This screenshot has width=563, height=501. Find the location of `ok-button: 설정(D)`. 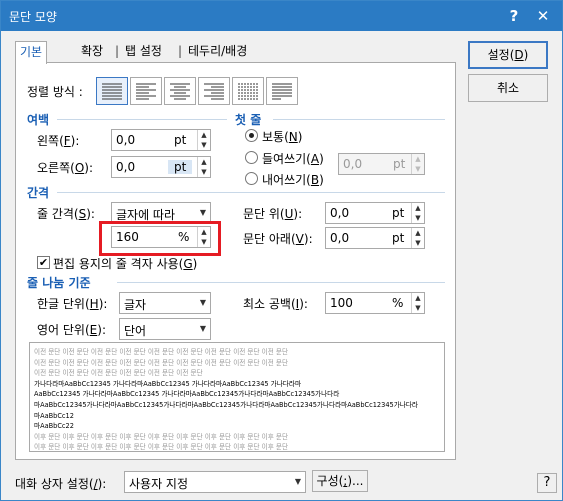

ok-button: 설정(D) is located at coordinates (508, 55).